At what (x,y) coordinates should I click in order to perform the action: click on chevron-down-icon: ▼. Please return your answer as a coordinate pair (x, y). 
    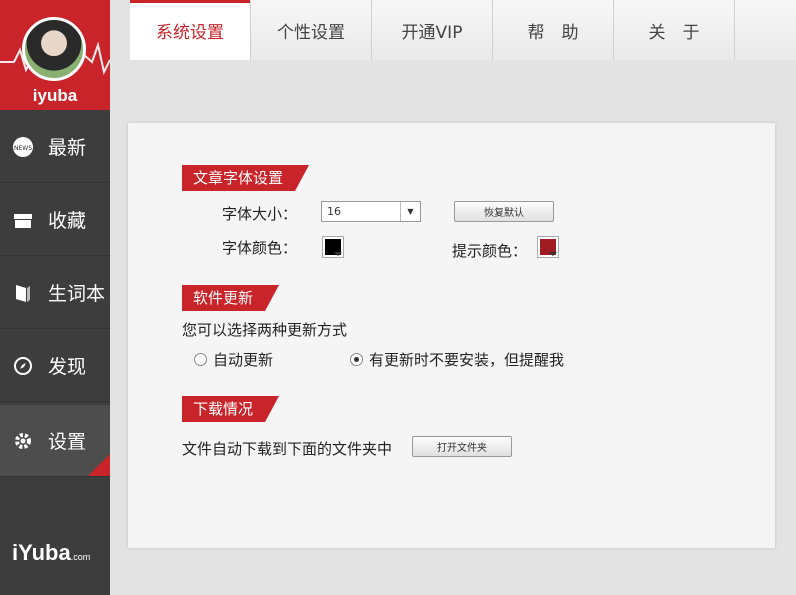
    Looking at the image, I should click on (410, 211).